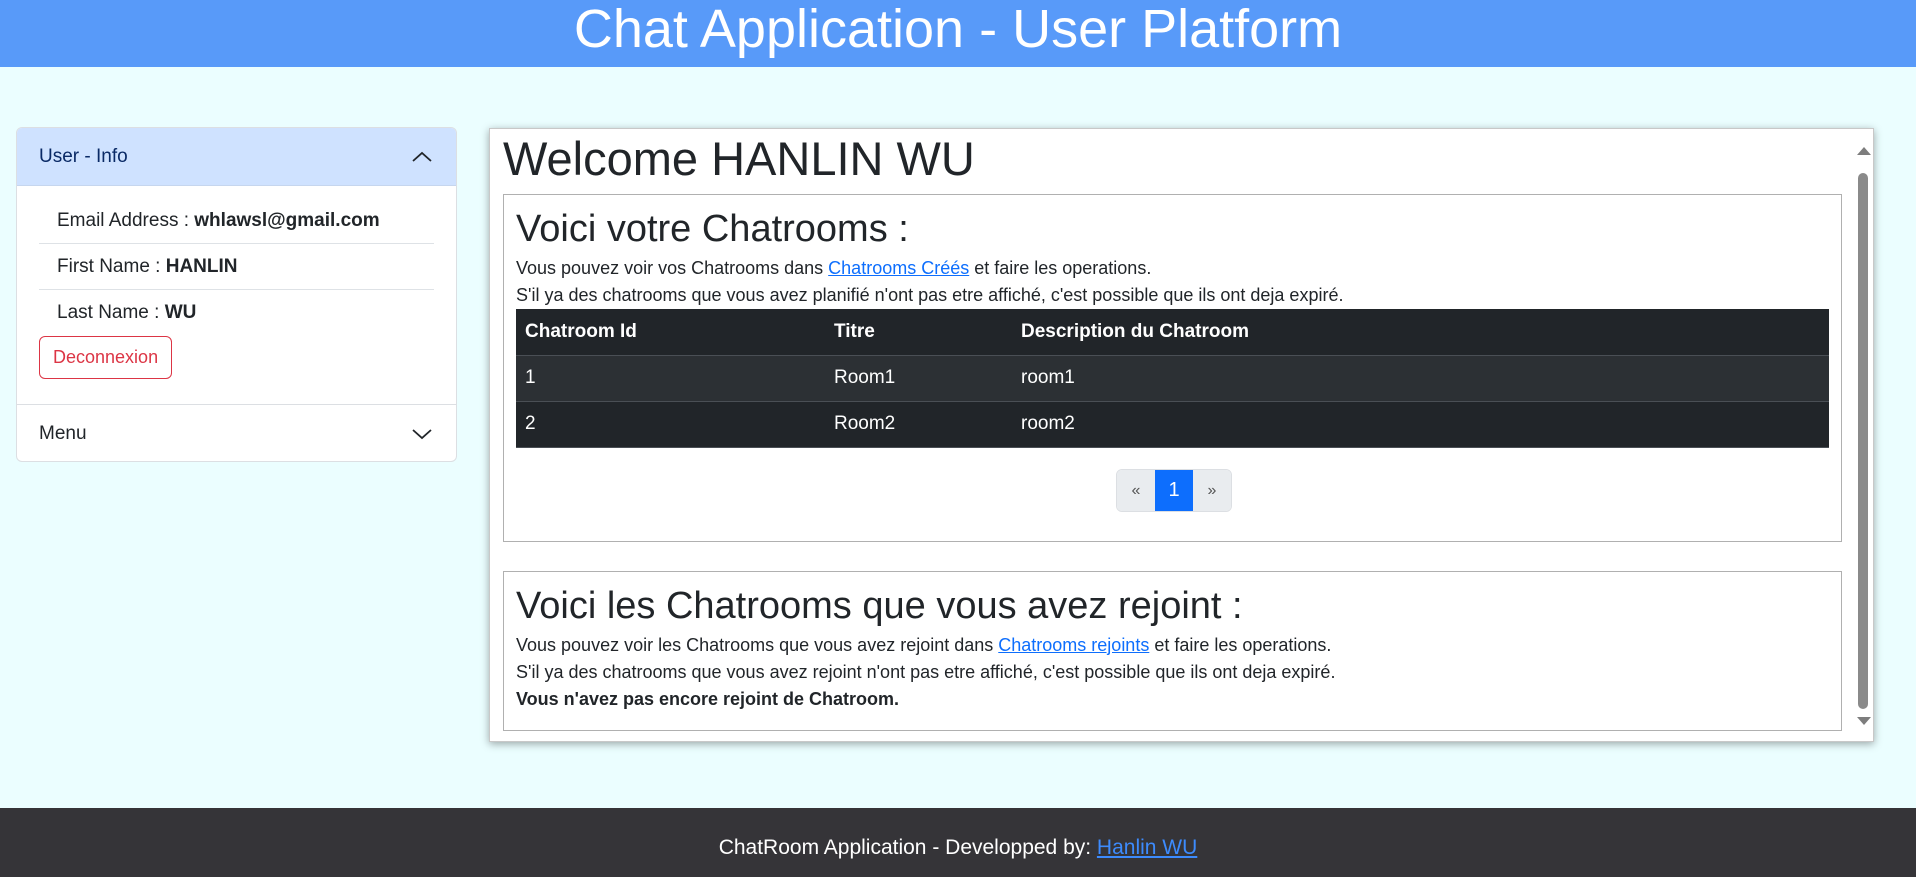 This screenshot has width=1916, height=877. Describe the element at coordinates (918, 424) in the screenshot. I see `cell-title: Room2` at that location.